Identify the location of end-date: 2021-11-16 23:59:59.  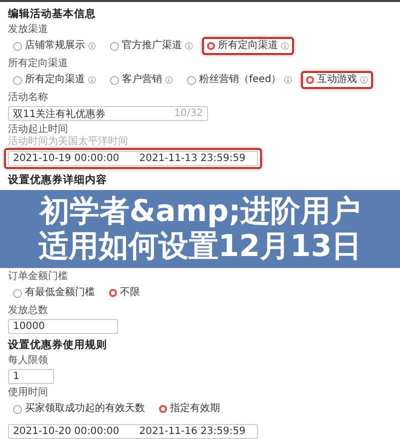
(192, 431).